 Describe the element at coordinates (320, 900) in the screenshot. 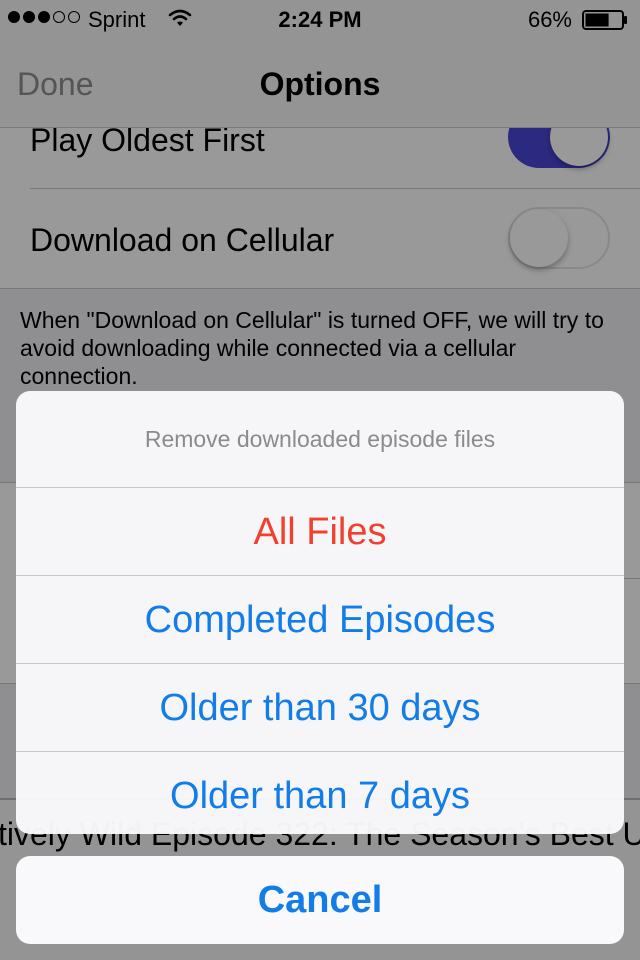

I see `cancel-button: Cancel` at that location.